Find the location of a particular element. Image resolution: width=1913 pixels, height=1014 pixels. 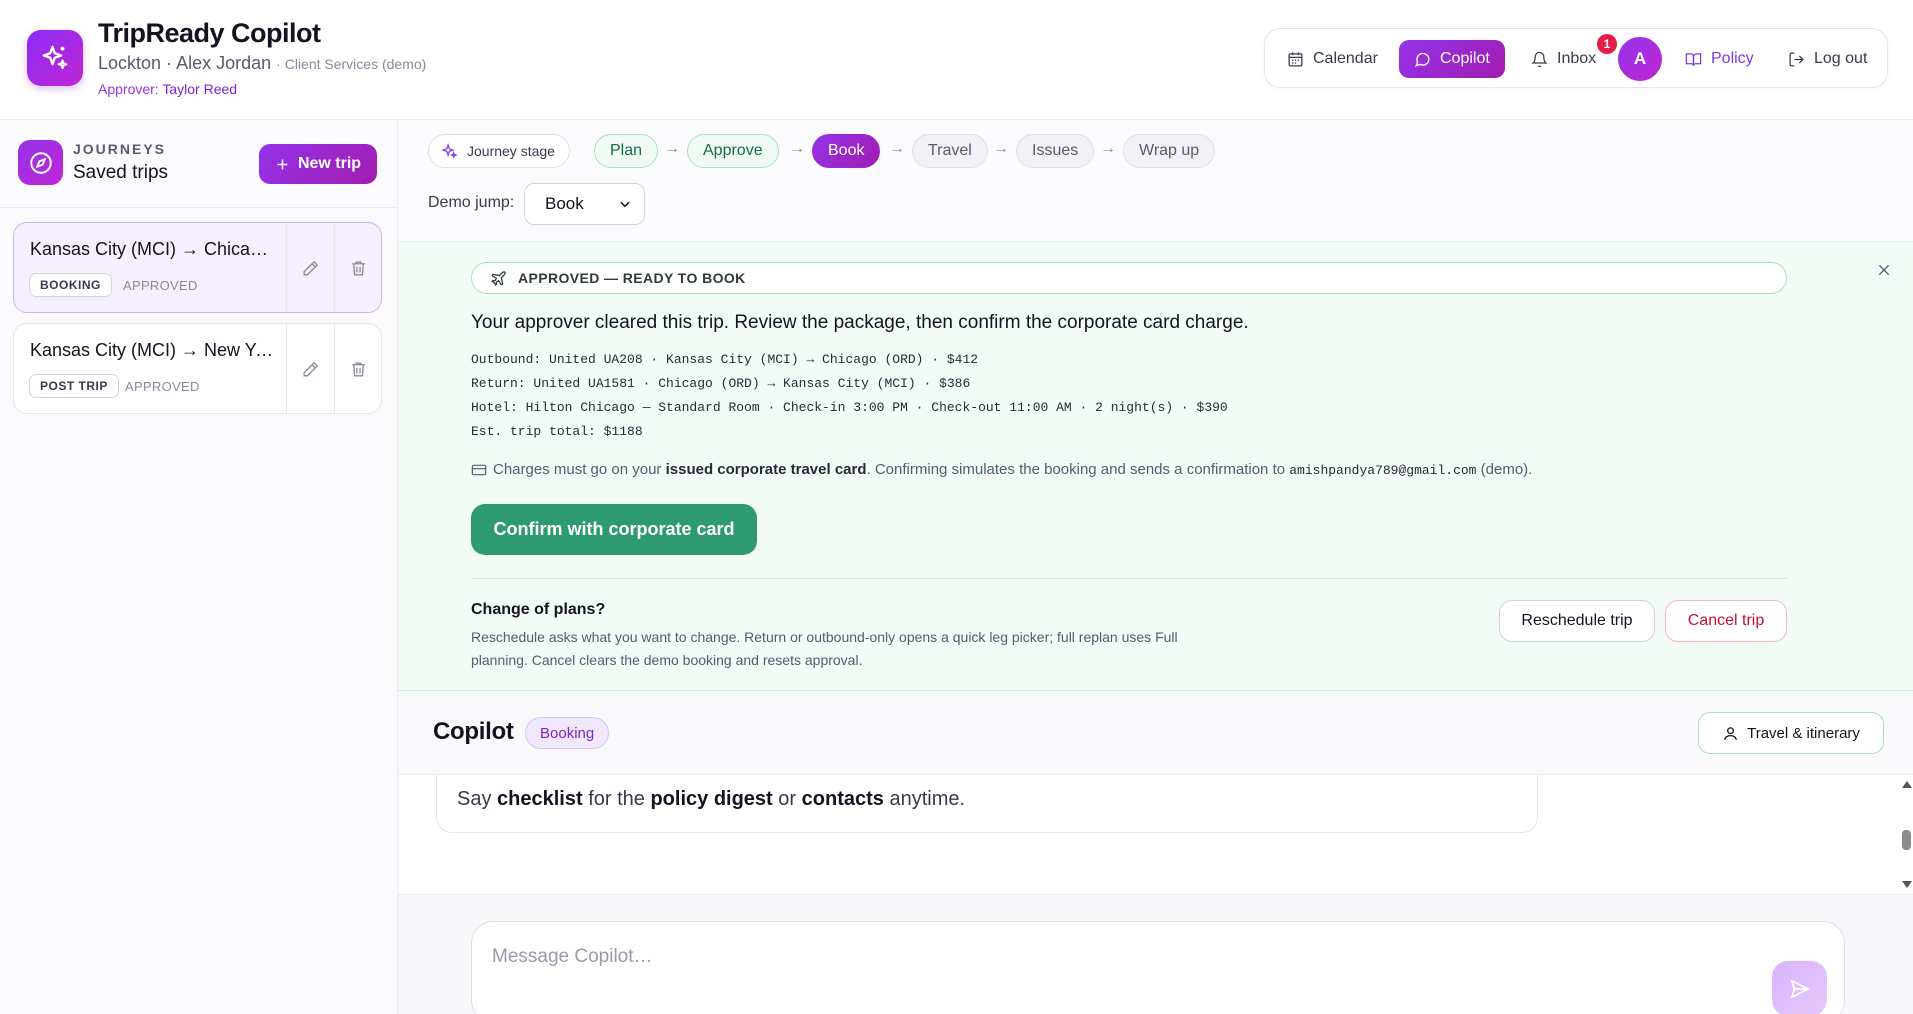

msg-text: or is located at coordinates (787, 799).